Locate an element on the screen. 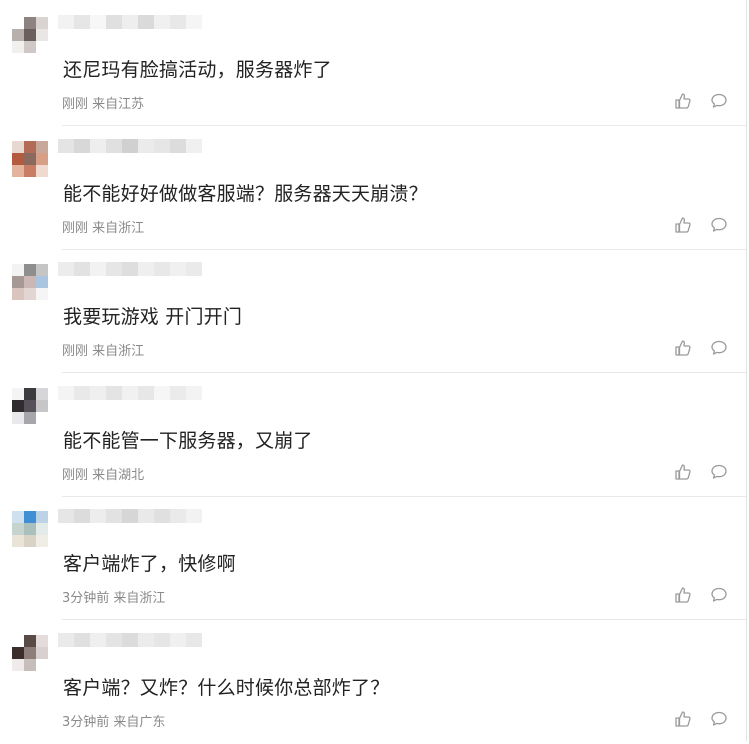  comment-text: 客户端炸了，快修啊 is located at coordinates (149, 564).